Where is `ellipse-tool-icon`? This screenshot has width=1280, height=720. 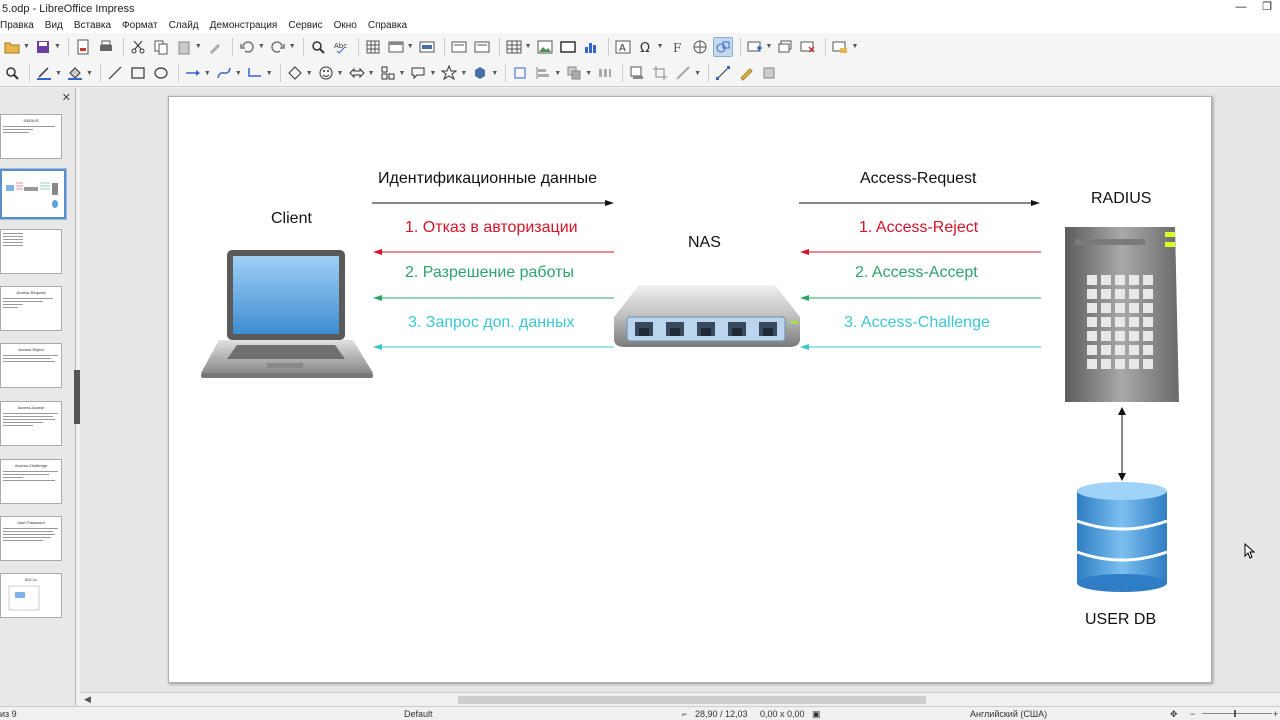
ellipse-tool-icon is located at coordinates (161, 73).